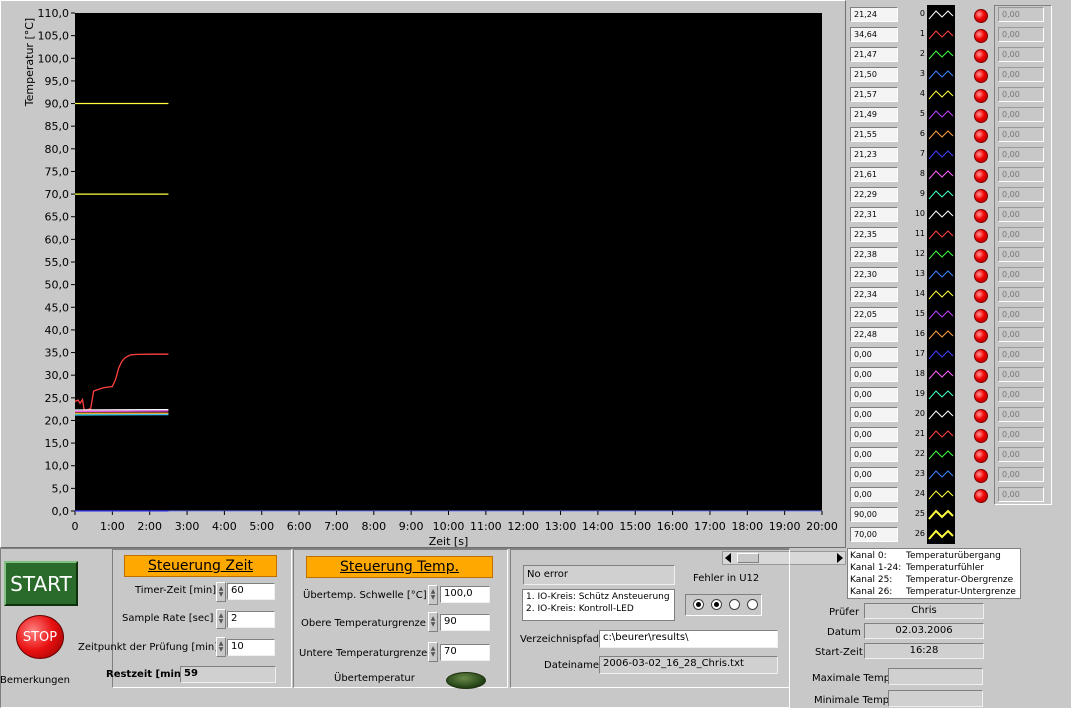 This screenshot has width=1071, height=708. What do you see at coordinates (934, 556) in the screenshot?
I see `legend-line: Kanal 0: Temperaturübergang` at bounding box center [934, 556].